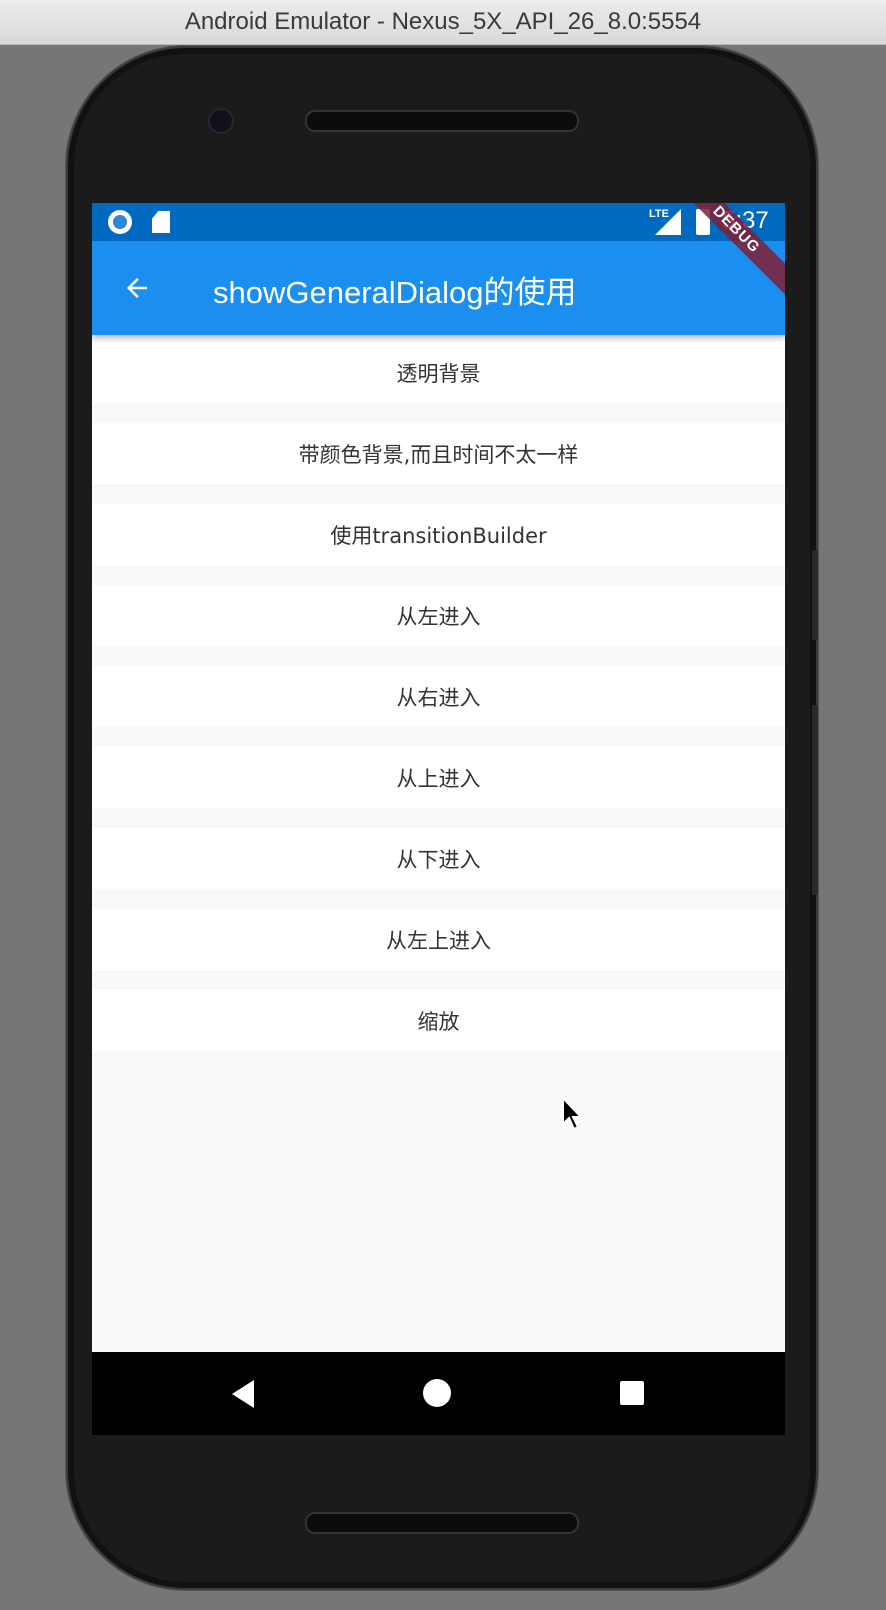  I want to click on record-icon, so click(120, 222).